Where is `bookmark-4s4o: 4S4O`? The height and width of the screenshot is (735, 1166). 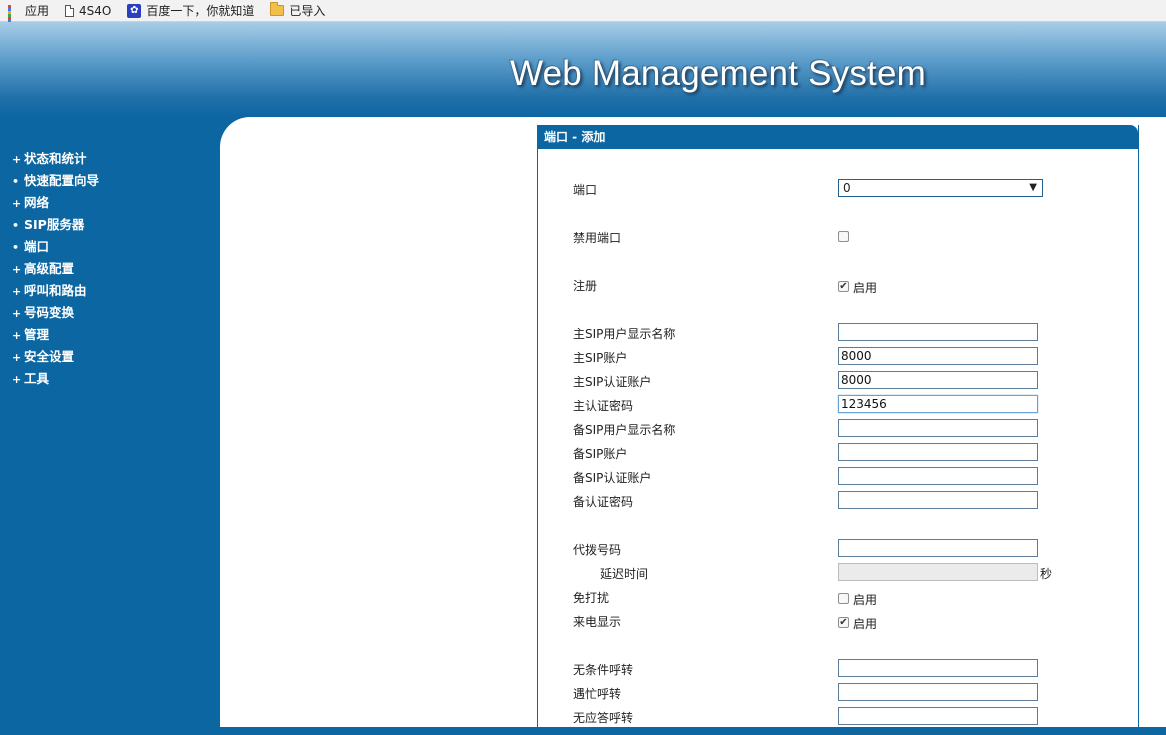 bookmark-4s4o: 4S4O is located at coordinates (88, 10).